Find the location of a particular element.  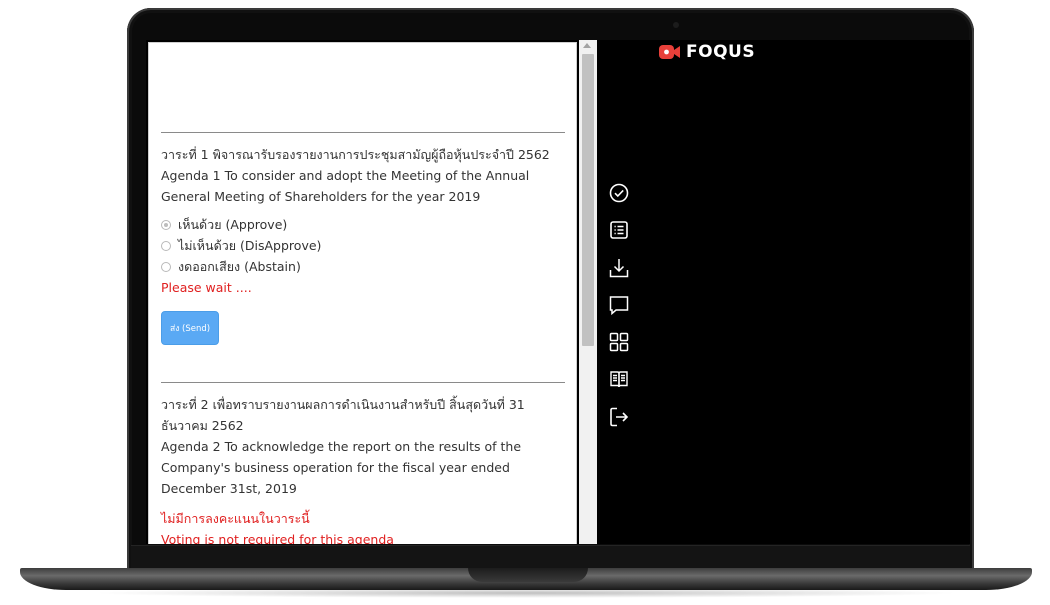

option-abstain: งดออกเสียง (Abstain) is located at coordinates (363, 266).